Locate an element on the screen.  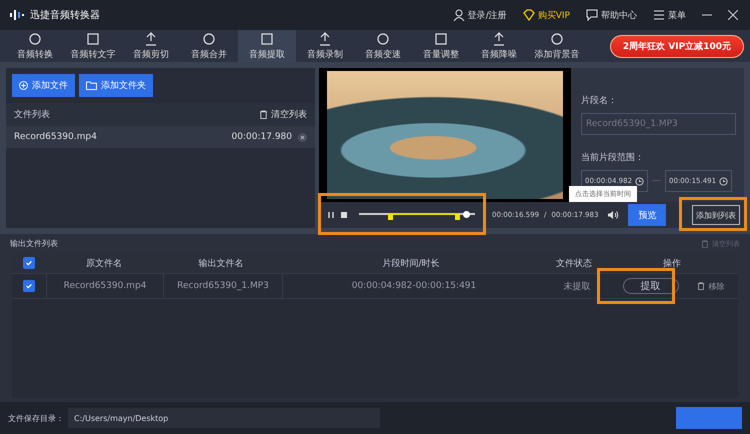
tool-tab: 音量调整 is located at coordinates (441, 46).